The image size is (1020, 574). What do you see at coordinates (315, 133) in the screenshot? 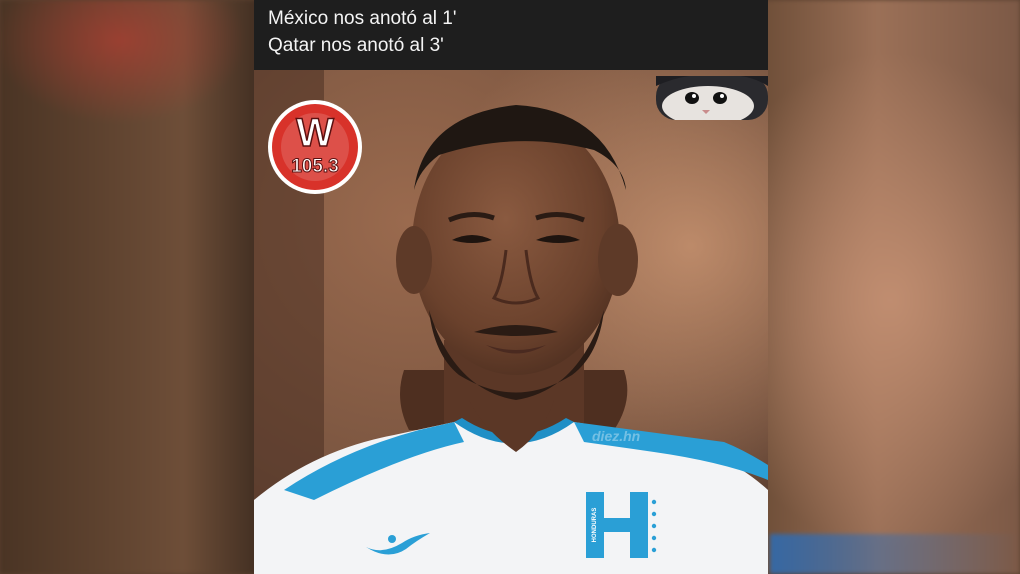
I see `radio-logo-letter: W` at bounding box center [315, 133].